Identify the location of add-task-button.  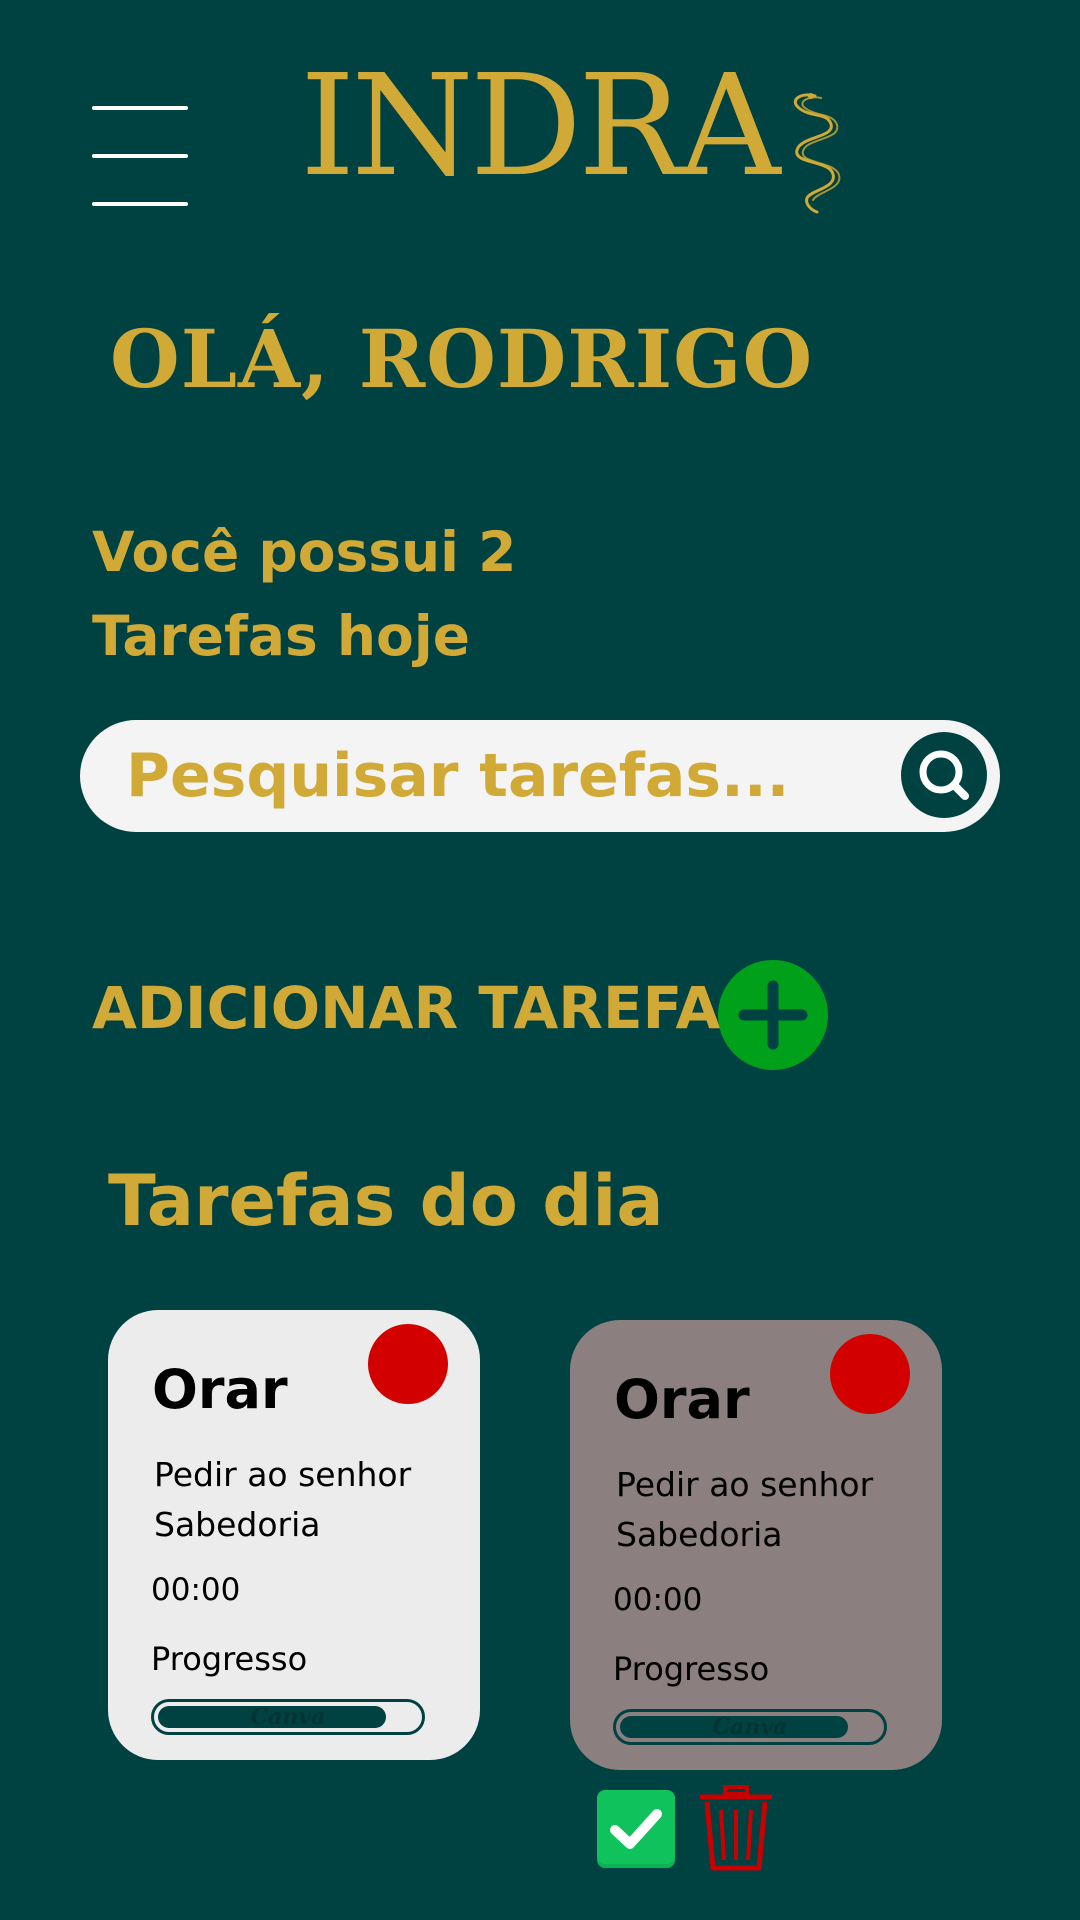
(773, 1015).